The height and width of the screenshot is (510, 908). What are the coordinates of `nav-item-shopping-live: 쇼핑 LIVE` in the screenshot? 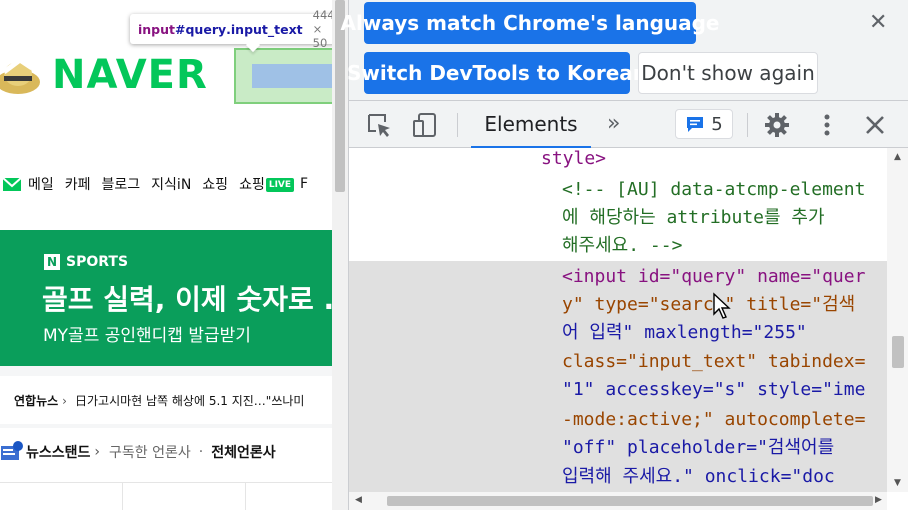 It's located at (267, 184).